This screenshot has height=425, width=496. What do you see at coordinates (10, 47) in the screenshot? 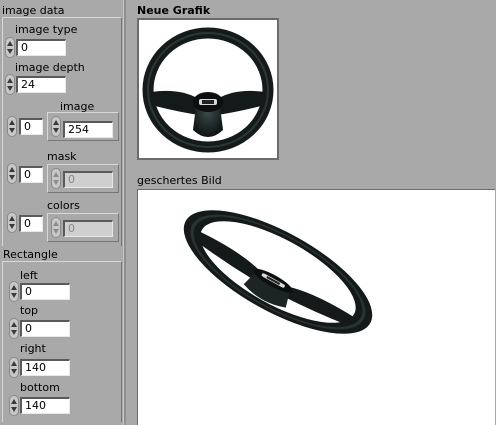
I see `image-type-spinner` at bounding box center [10, 47].